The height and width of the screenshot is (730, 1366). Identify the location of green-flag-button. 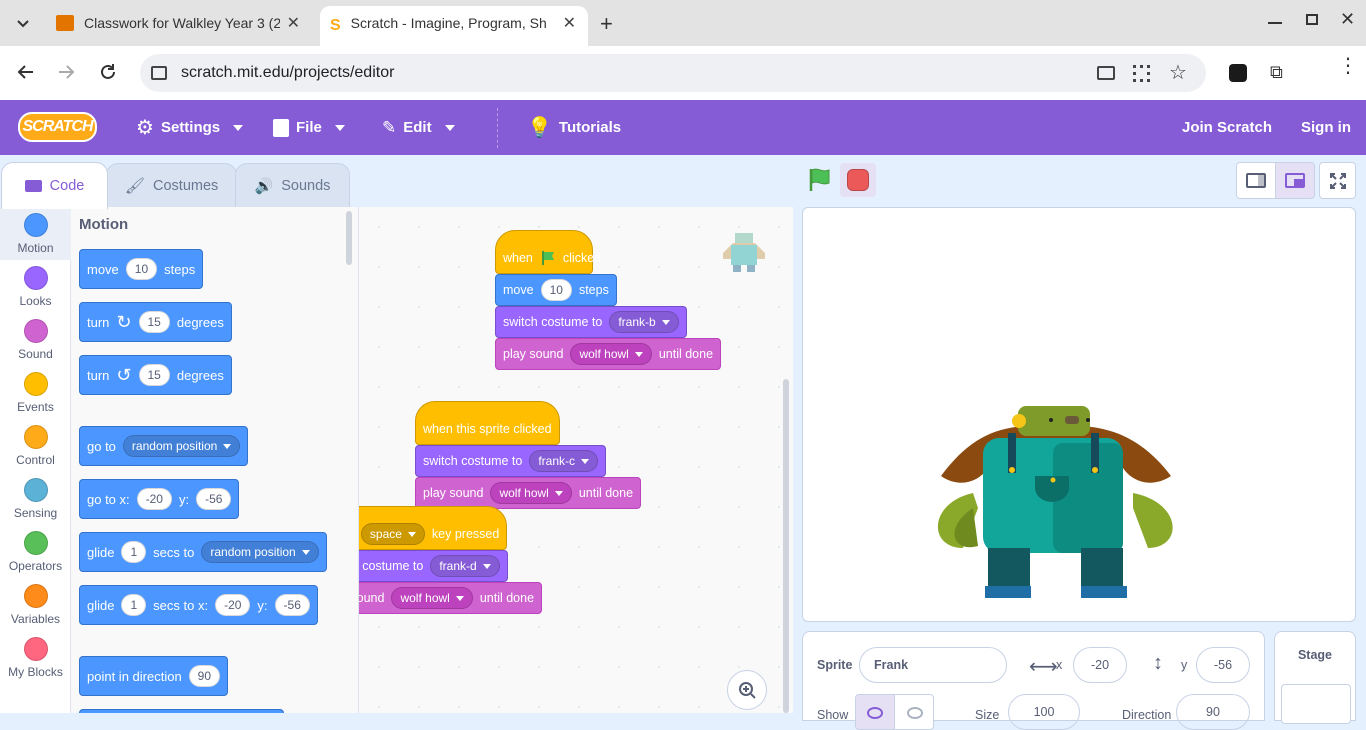
(820, 180).